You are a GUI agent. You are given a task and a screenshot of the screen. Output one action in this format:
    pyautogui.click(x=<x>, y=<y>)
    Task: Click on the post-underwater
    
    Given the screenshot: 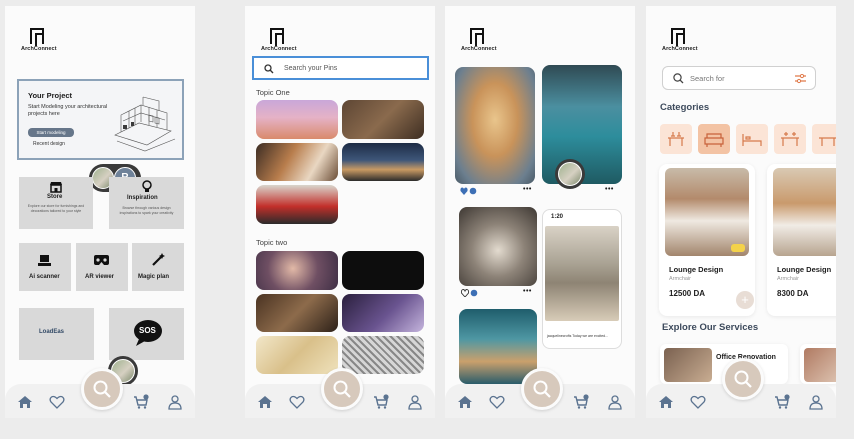 What is the action you would take?
    pyautogui.click(x=498, y=346)
    